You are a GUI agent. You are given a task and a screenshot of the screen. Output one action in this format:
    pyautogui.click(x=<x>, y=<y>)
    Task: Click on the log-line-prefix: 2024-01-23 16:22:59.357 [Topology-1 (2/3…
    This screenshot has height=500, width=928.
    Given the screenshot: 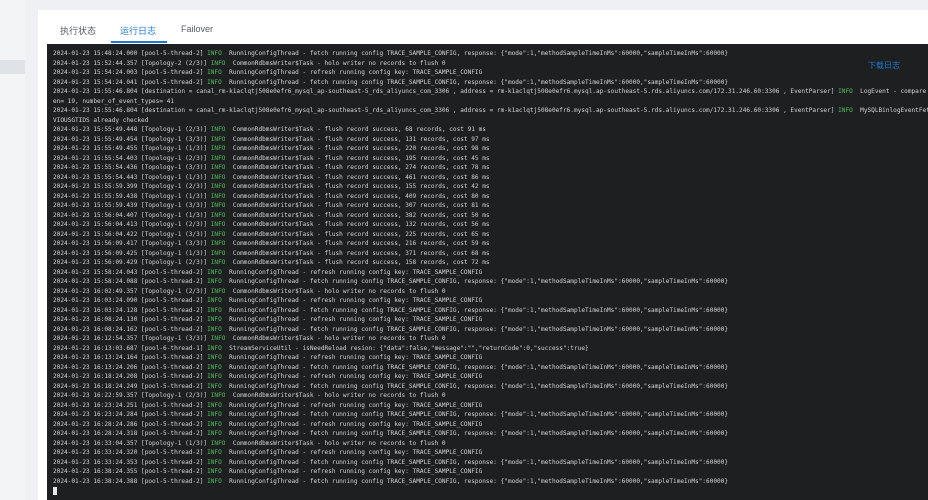 What is the action you would take?
    pyautogui.click(x=132, y=395)
    